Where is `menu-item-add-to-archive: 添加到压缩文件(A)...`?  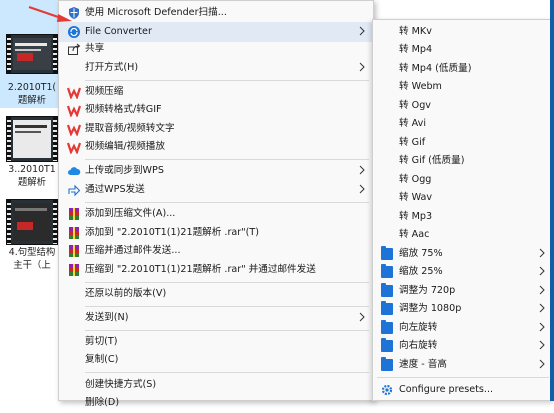 menu-item-add-to-archive: 添加到压缩文件(A)... is located at coordinates (216, 214).